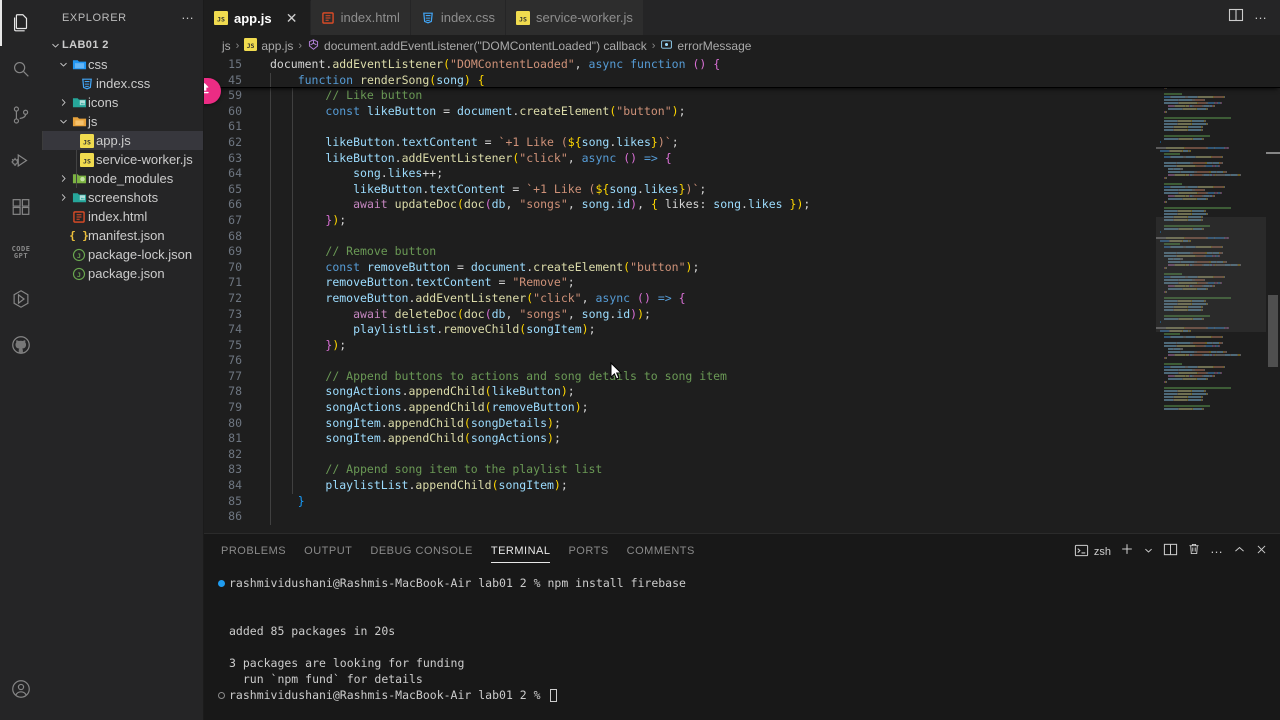  Describe the element at coordinates (742, 283) in the screenshot. I see `code-line: 71 removeButton.textContent = "Remove";` at that location.